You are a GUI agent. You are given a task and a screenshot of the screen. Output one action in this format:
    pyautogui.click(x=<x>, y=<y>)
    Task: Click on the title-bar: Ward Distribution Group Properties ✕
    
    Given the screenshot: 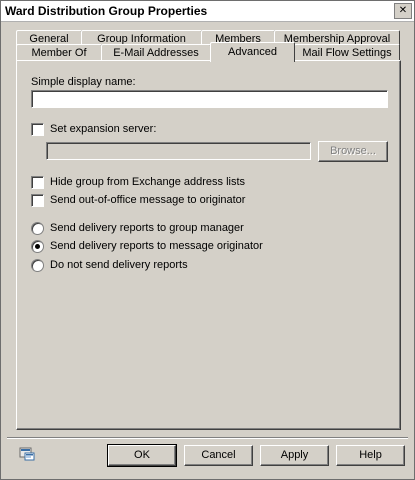 What is the action you would take?
    pyautogui.click(x=207, y=11)
    